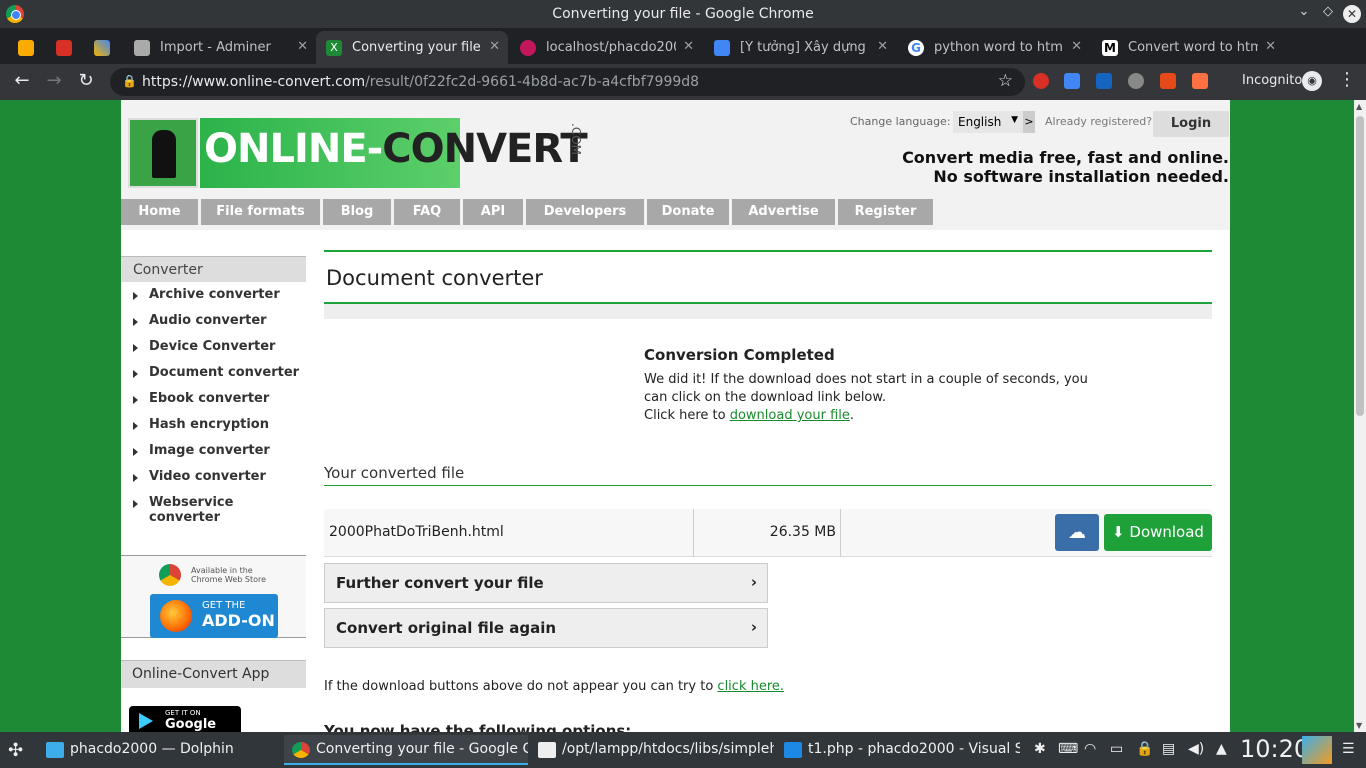  What do you see at coordinates (54, 80) in the screenshot?
I see `forward-button: →` at bounding box center [54, 80].